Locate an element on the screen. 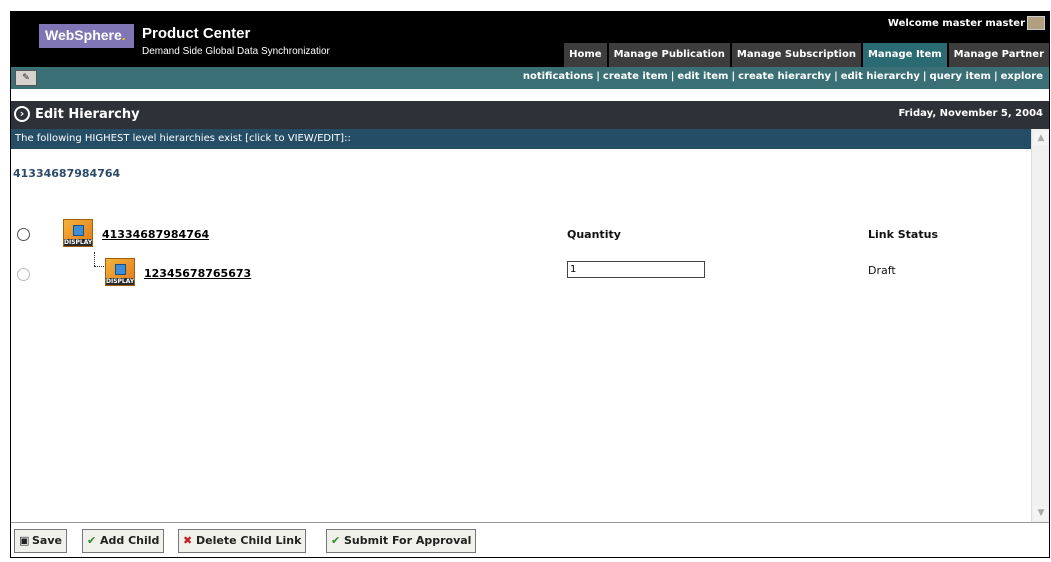 This screenshot has height=562, width=1051. select-child-radio is located at coordinates (23, 274).